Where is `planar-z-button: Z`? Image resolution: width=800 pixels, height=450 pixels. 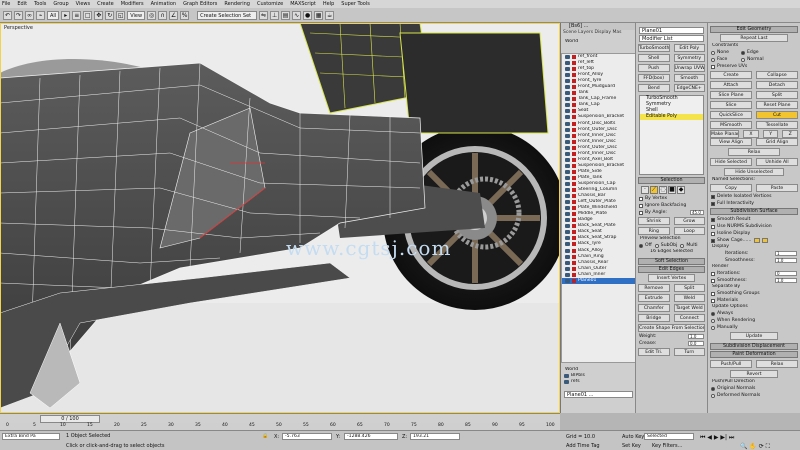
planar-z-button: Z is located at coordinates (790, 133).